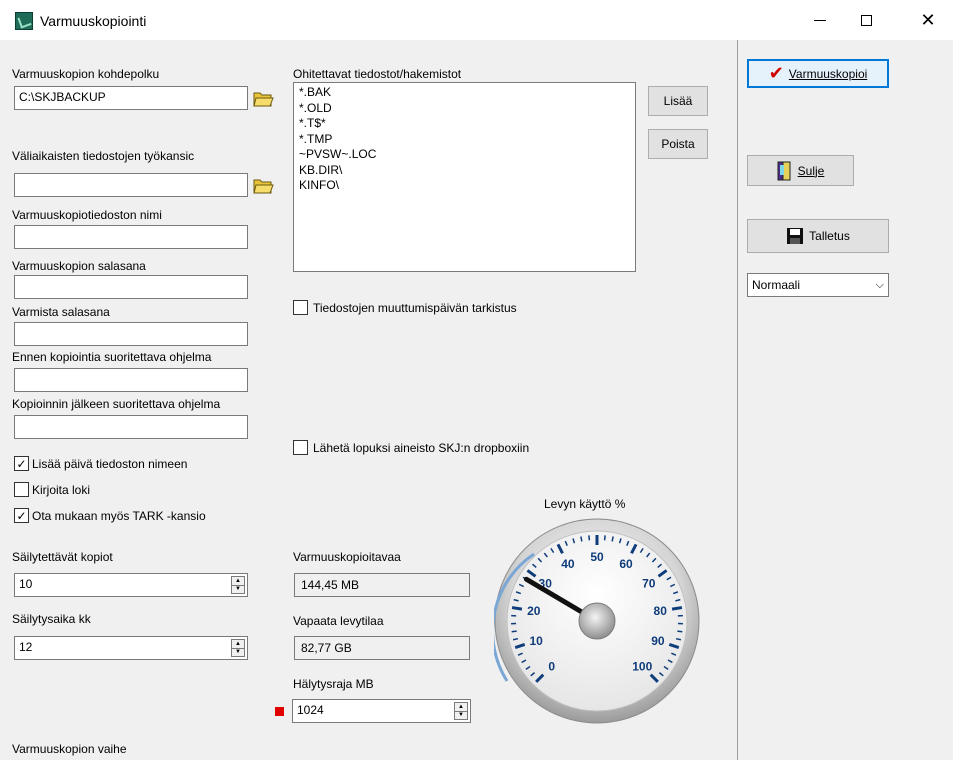 This screenshot has height=760, width=953. Describe the element at coordinates (649, 583) in the screenshot. I see `gauge-tick-label: 70` at that location.